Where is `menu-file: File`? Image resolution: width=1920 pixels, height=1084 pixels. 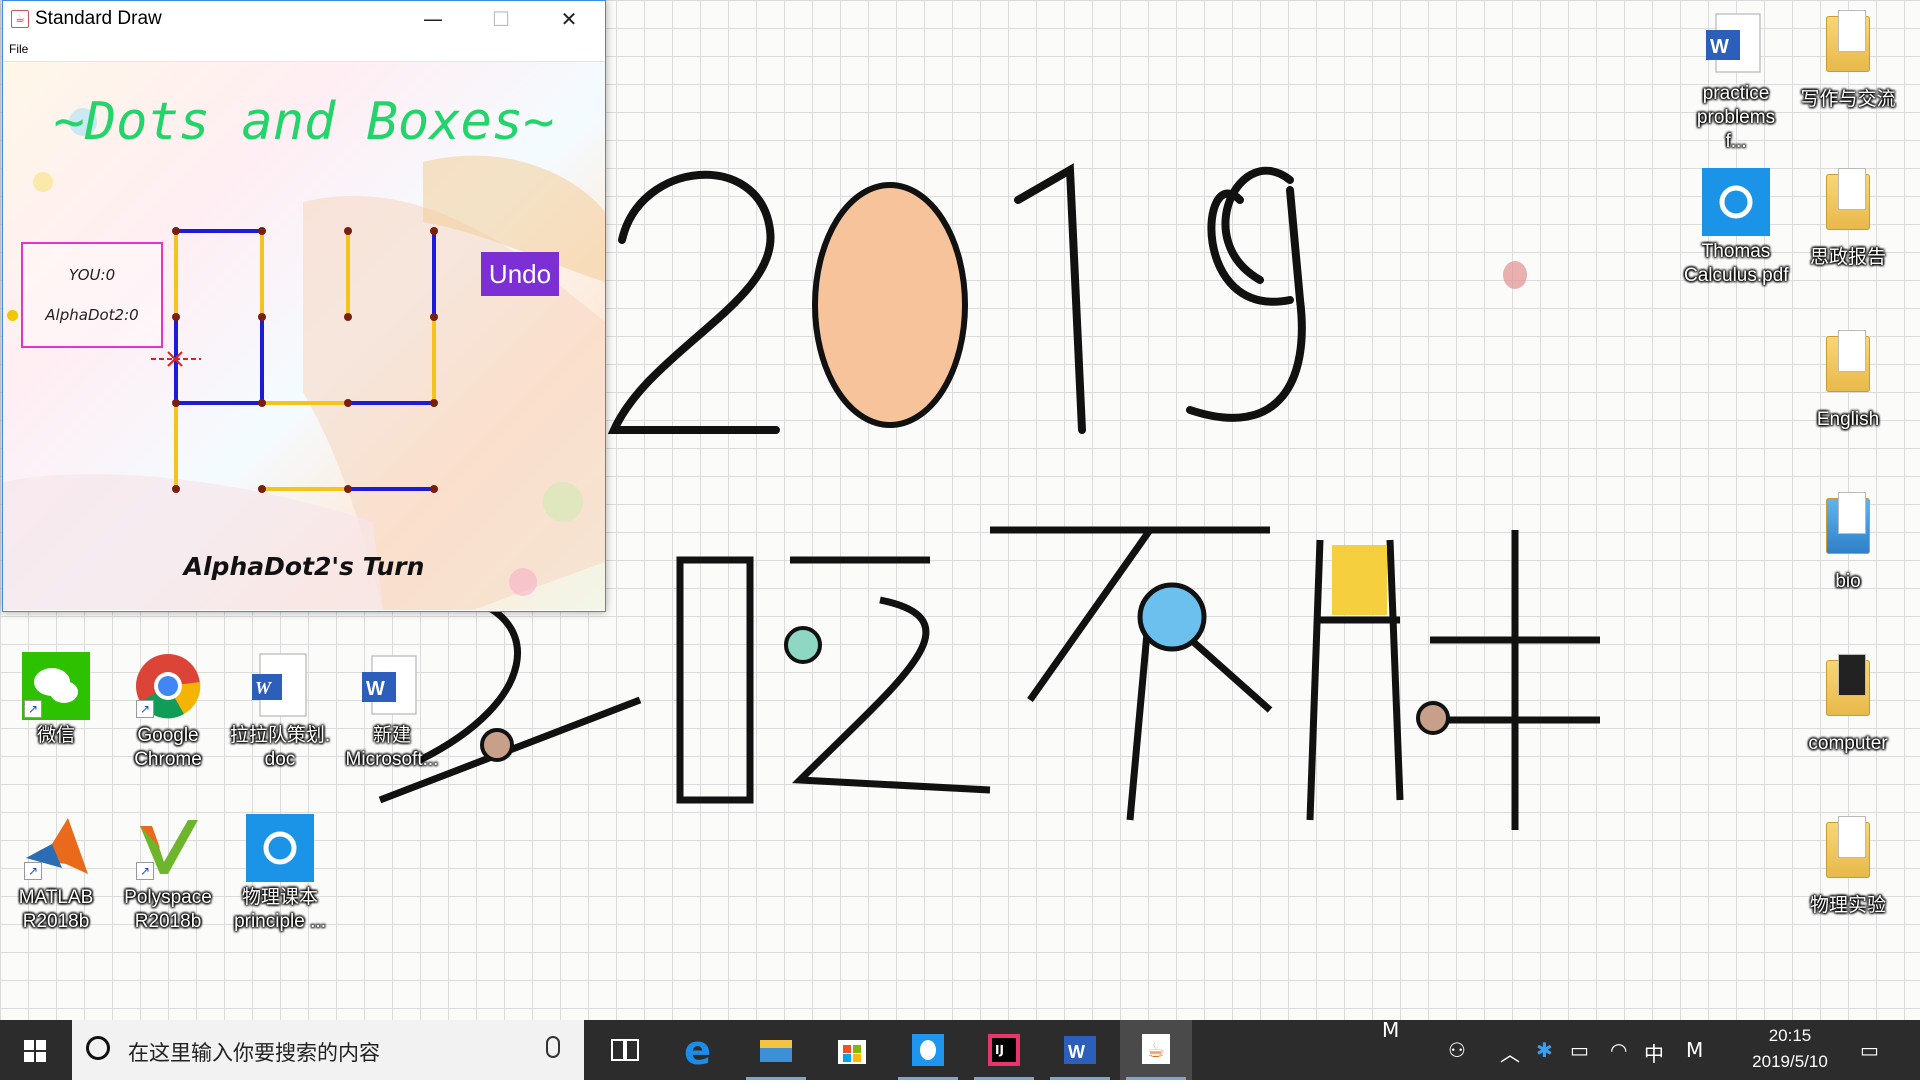 menu-file: File is located at coordinates (18, 49).